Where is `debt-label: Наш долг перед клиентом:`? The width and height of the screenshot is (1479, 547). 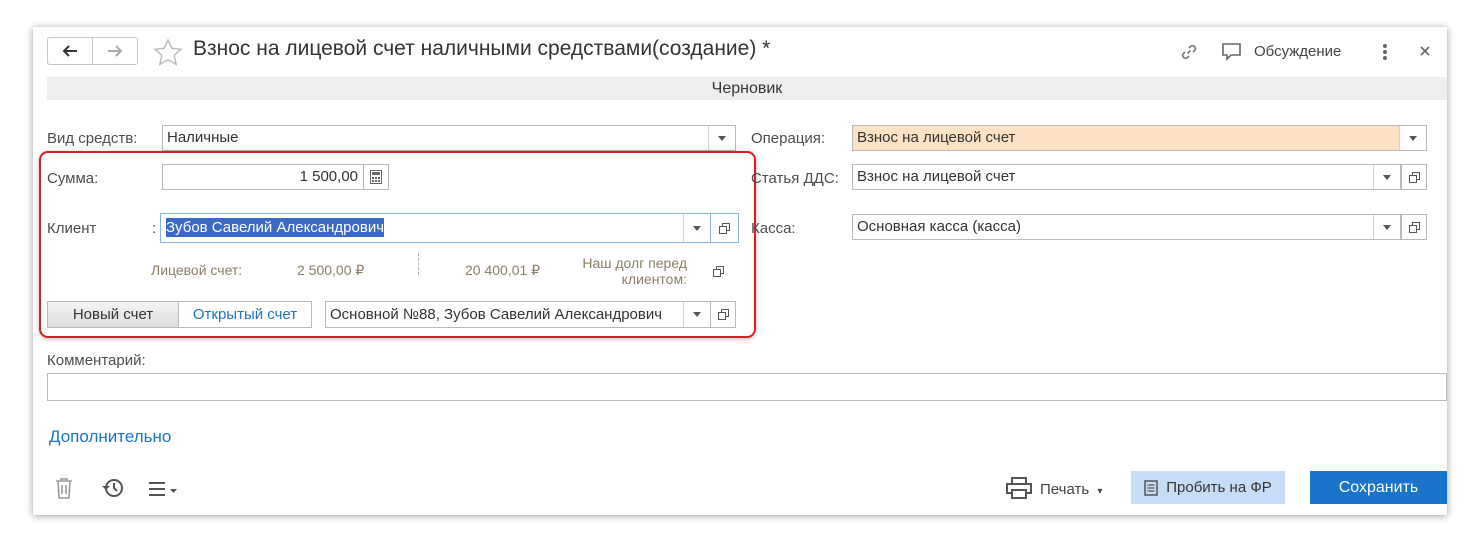 debt-label: Наш долг перед клиентом: is located at coordinates (625, 271).